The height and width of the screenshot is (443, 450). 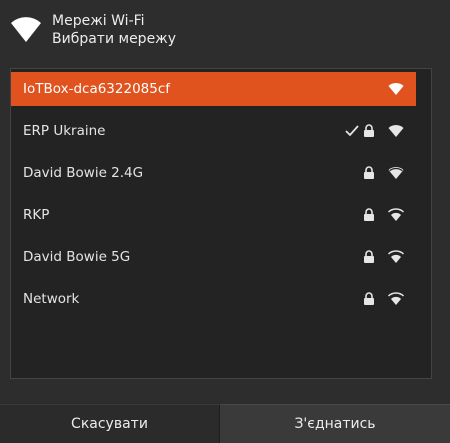 I want to click on network-name: RKP, so click(x=36, y=215).